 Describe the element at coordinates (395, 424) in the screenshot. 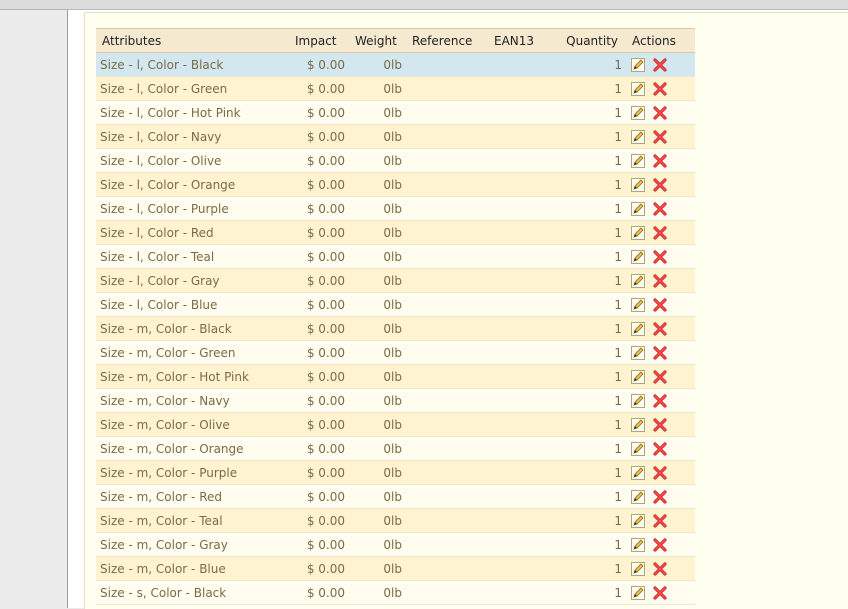

I see `table-row: Size - m, Color - Olive $ 0.00 0lb 1` at that location.